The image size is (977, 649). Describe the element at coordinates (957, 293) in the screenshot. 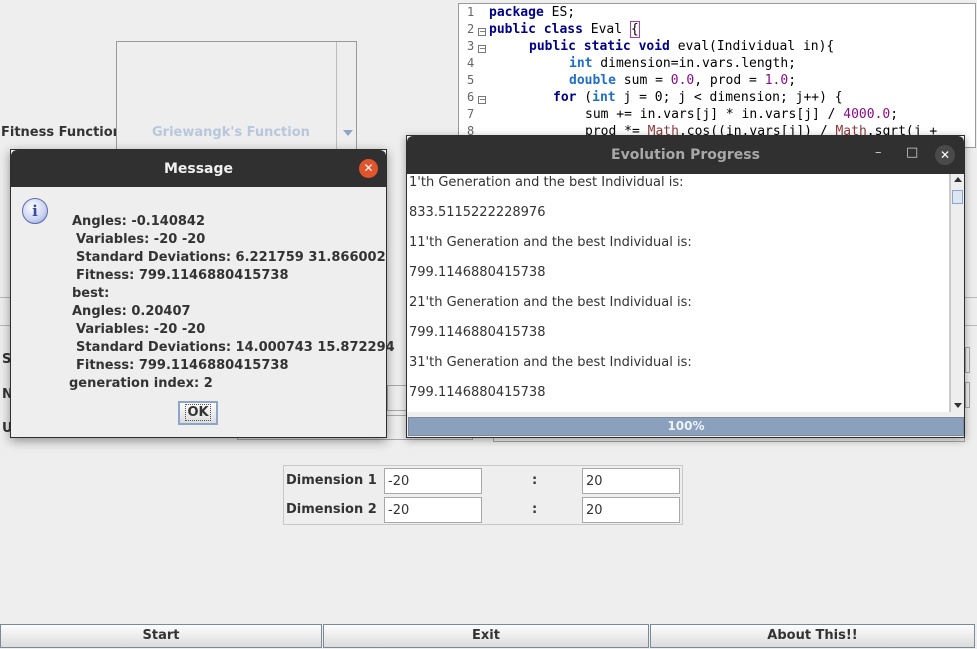

I see `vertical-scrollbar` at that location.